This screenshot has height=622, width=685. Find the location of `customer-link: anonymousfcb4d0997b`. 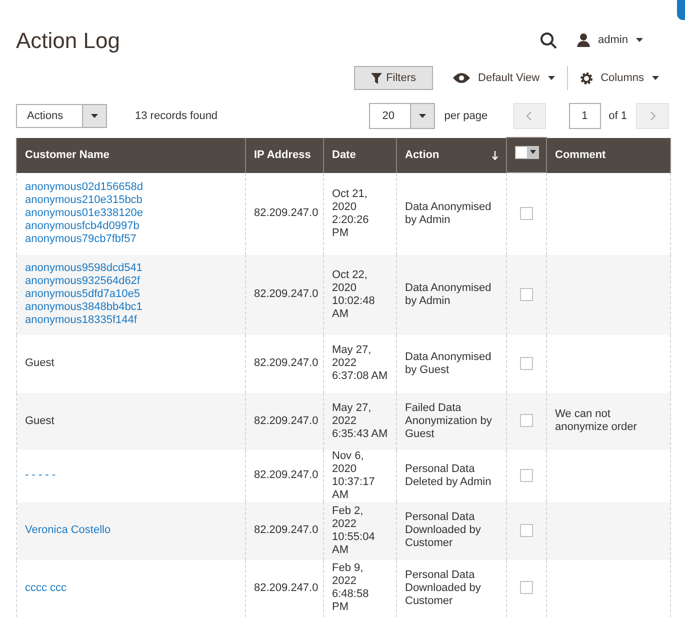

customer-link: anonymousfcb4d0997b is located at coordinates (82, 226).